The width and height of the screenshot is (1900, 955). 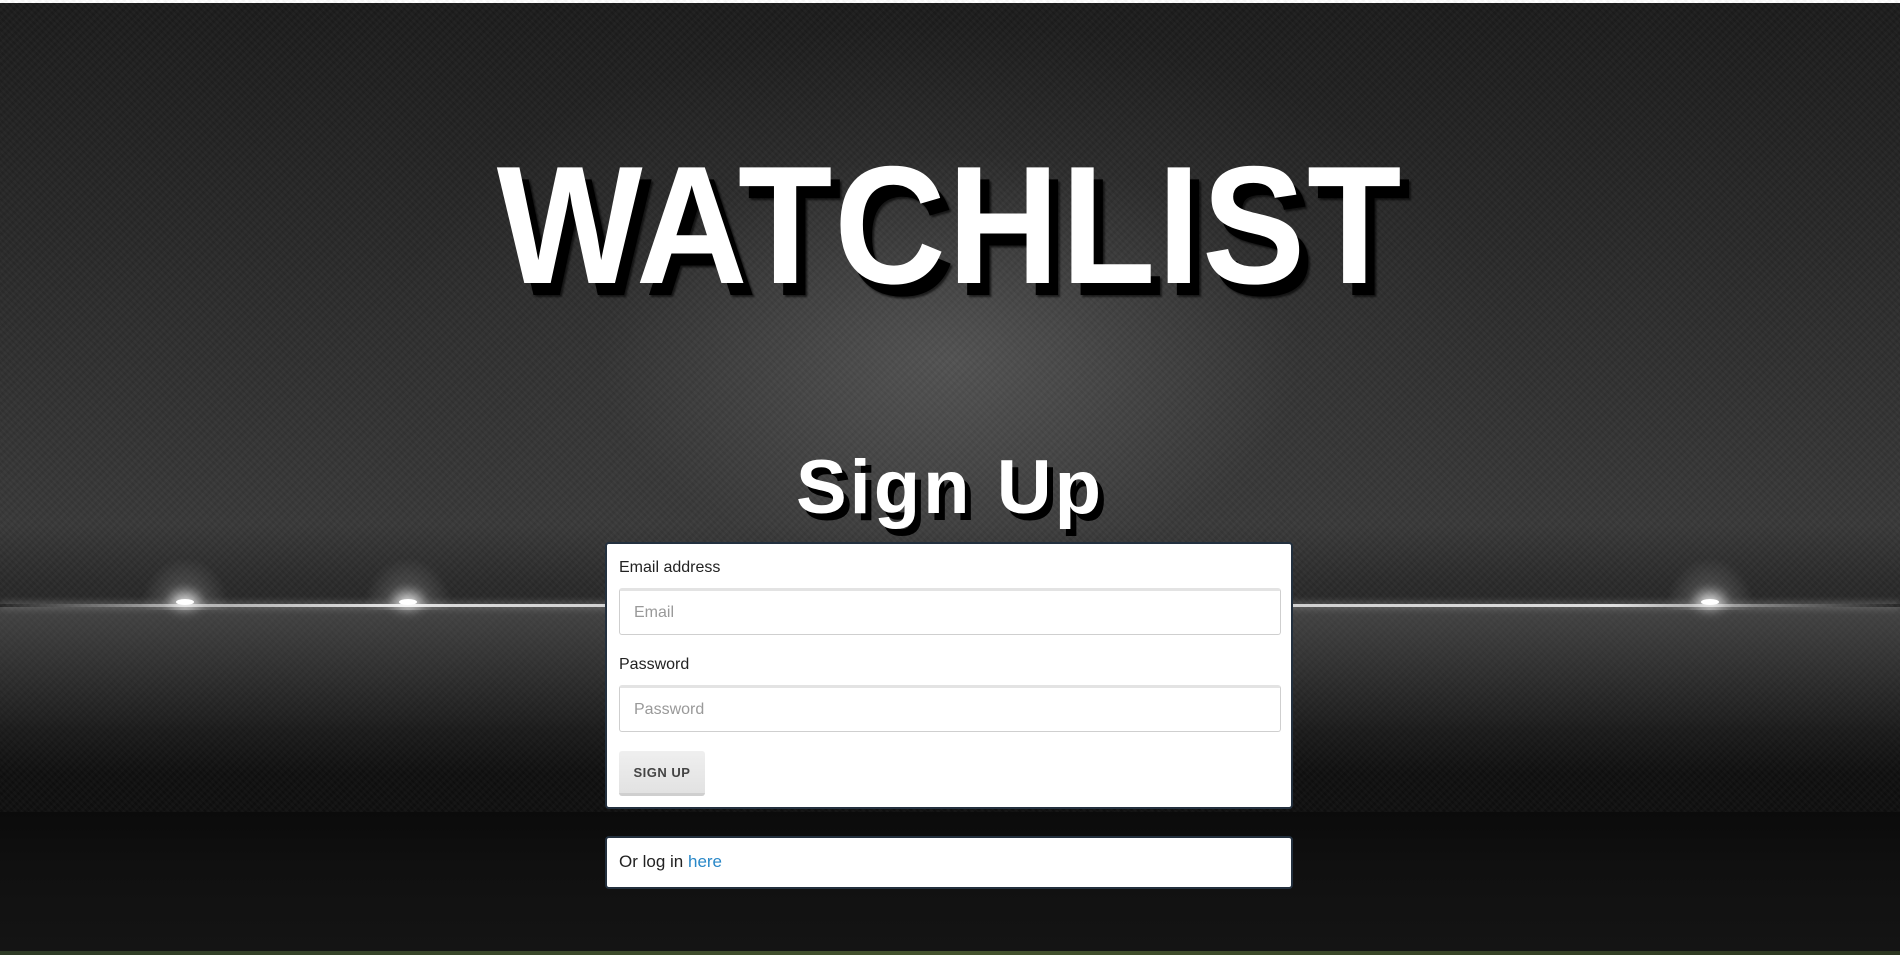 What do you see at coordinates (950, 611) in the screenshot?
I see `email-field` at bounding box center [950, 611].